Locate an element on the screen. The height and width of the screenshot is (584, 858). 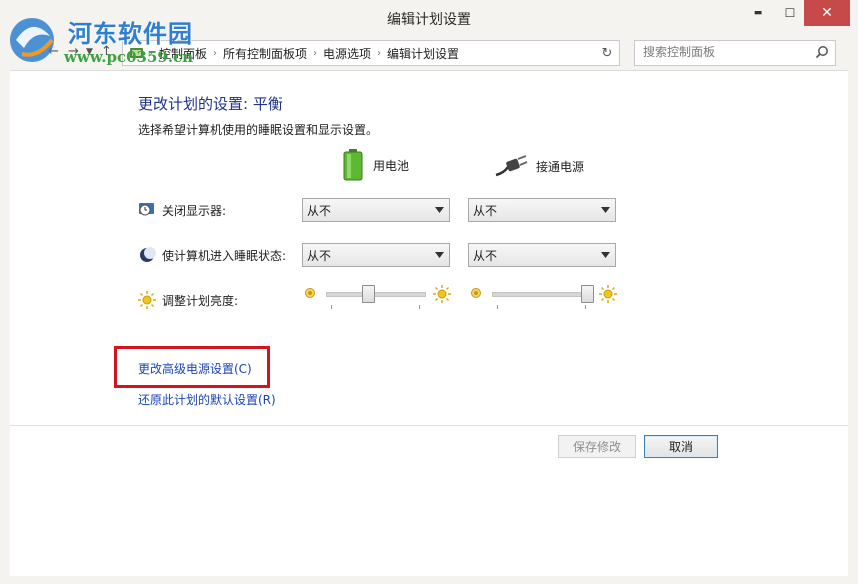
maximize-button: ☐ is located at coordinates (790, 13).